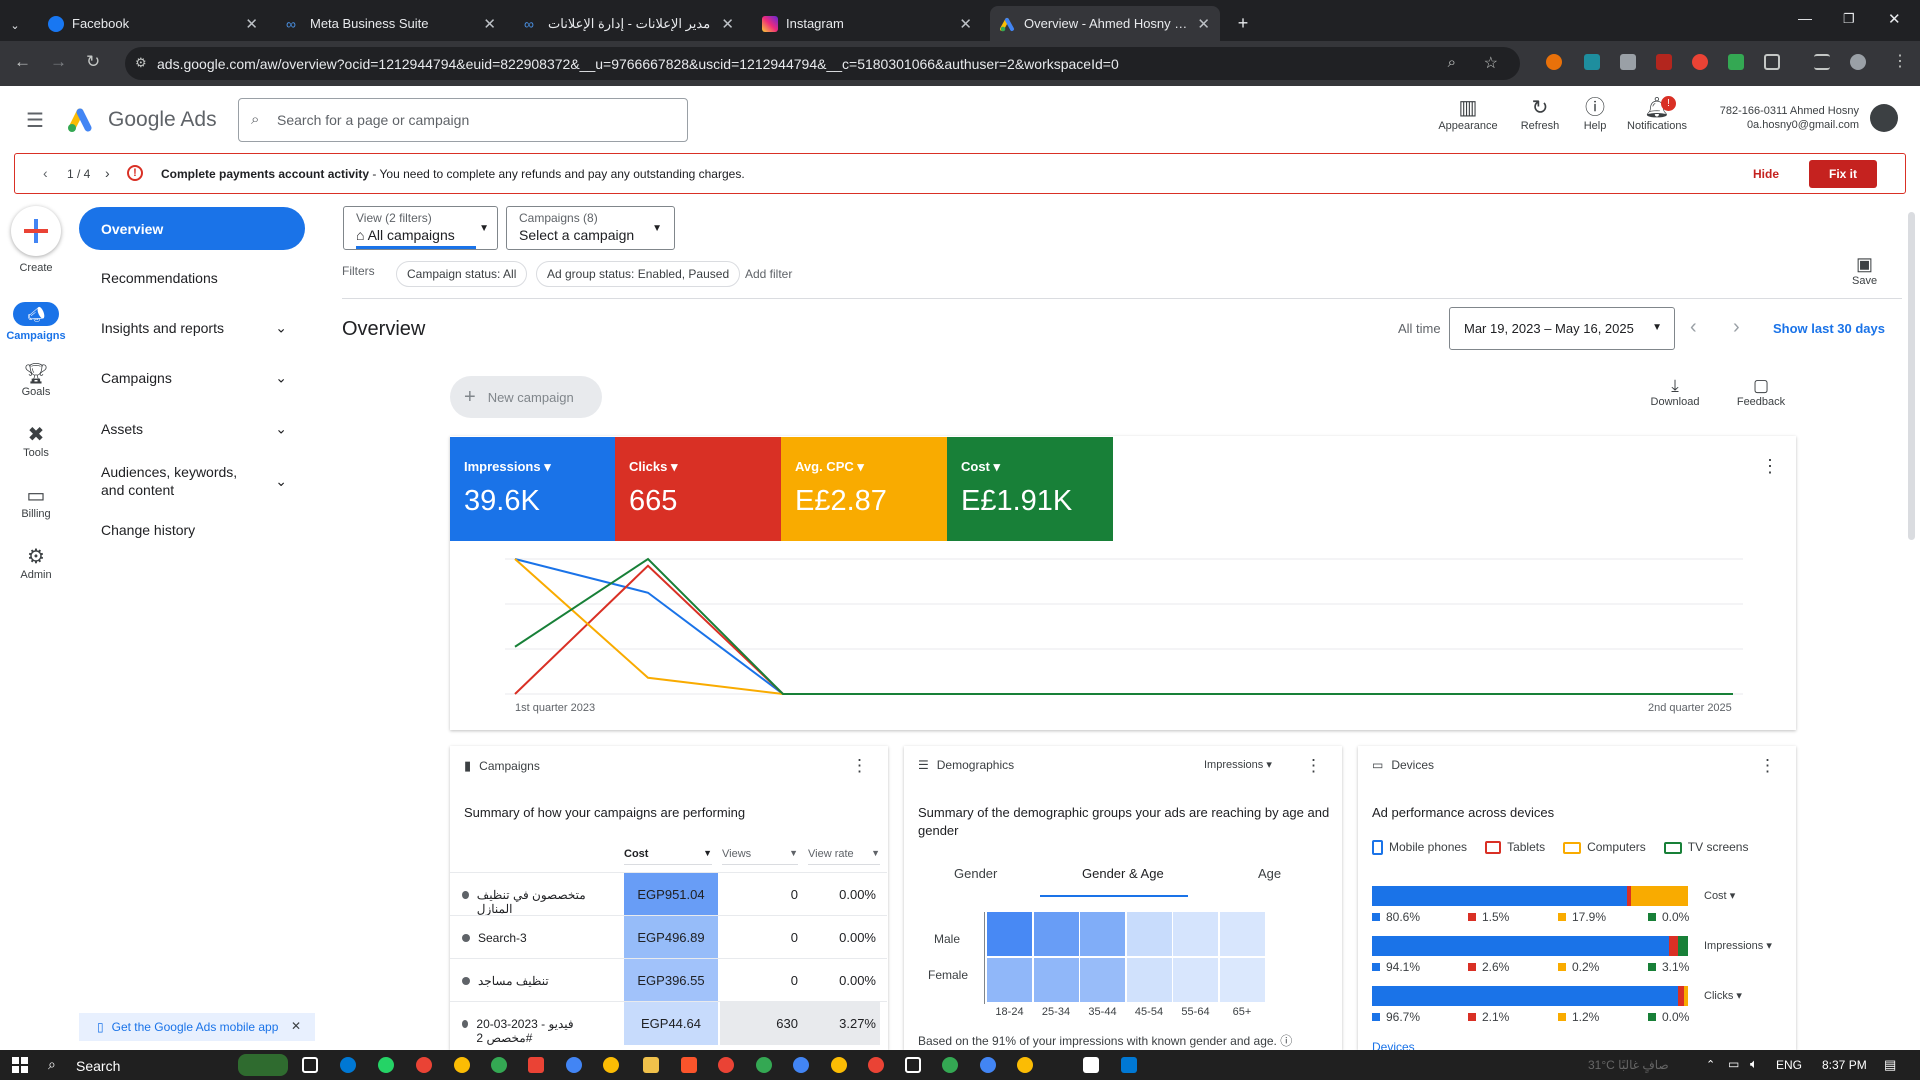  I want to click on scorecard-clicks: Clicks ▾ 665, so click(698, 489).